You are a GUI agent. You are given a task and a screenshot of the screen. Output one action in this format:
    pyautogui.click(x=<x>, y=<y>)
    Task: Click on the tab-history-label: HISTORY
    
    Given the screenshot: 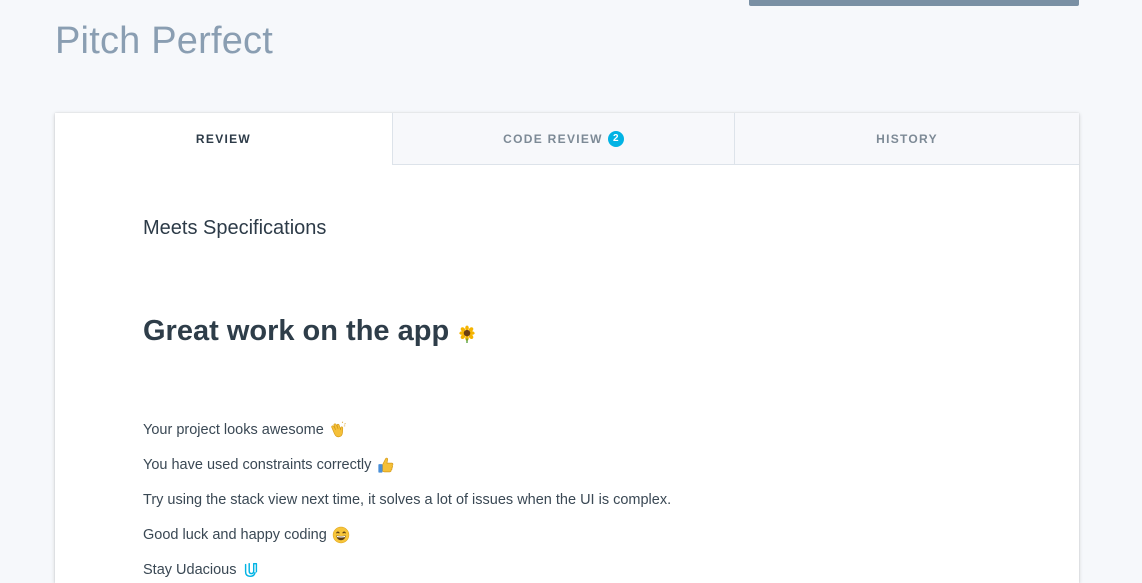 What is the action you would take?
    pyautogui.click(x=907, y=138)
    